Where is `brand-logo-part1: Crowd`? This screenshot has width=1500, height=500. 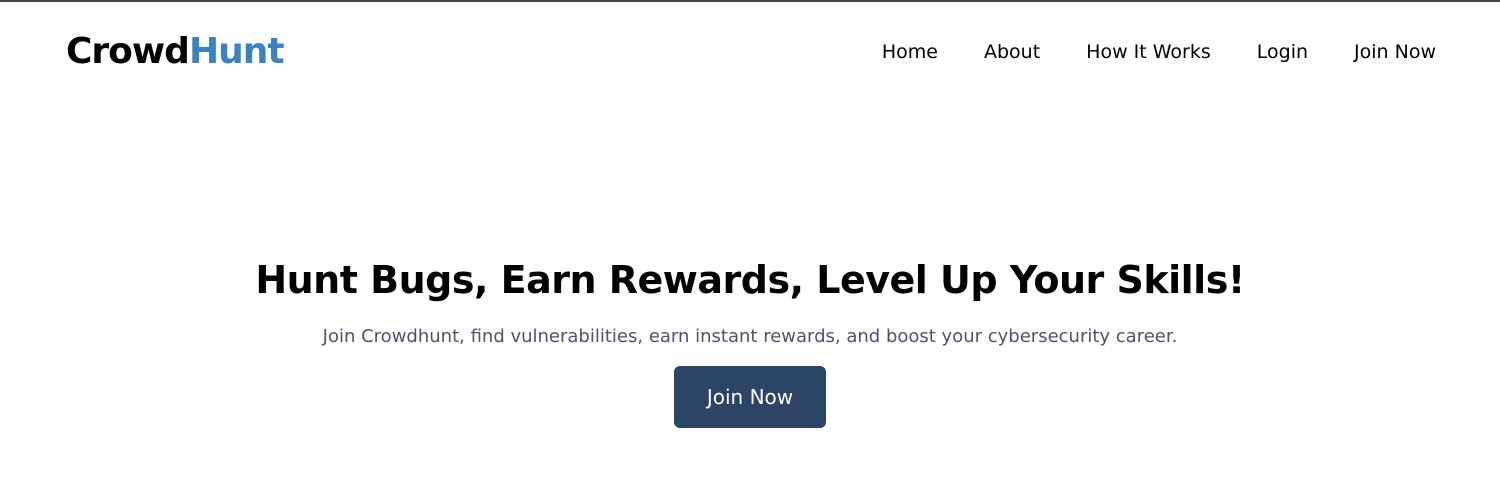 brand-logo-part1: Crowd is located at coordinates (128, 51).